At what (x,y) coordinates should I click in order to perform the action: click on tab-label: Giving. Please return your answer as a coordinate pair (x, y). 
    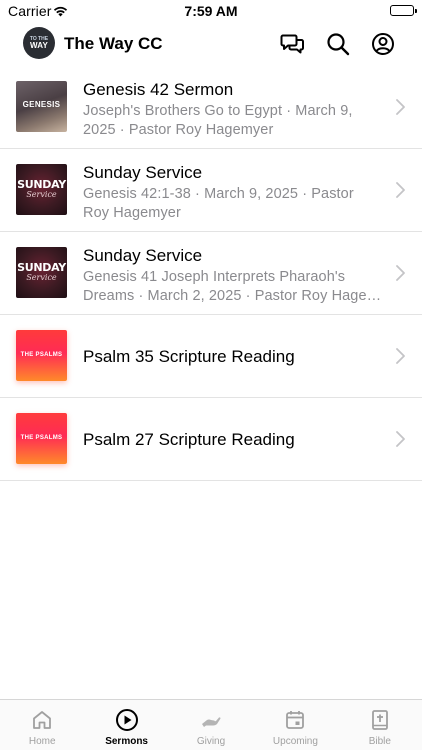
    Looking at the image, I should click on (211, 741).